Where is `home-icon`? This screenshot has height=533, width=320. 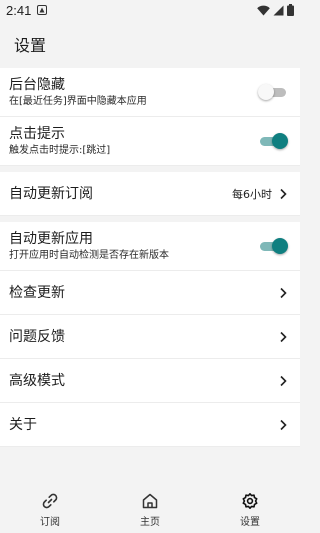
home-icon is located at coordinates (150, 500).